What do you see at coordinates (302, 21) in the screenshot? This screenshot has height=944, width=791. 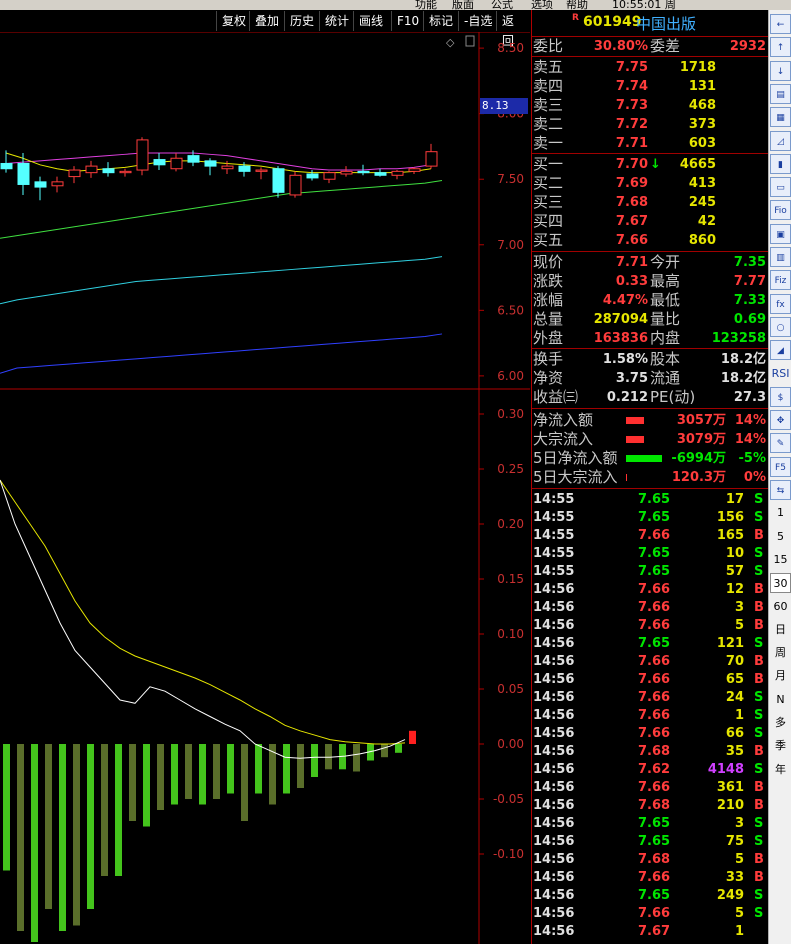 I see `toolbar-button: 历史` at bounding box center [302, 21].